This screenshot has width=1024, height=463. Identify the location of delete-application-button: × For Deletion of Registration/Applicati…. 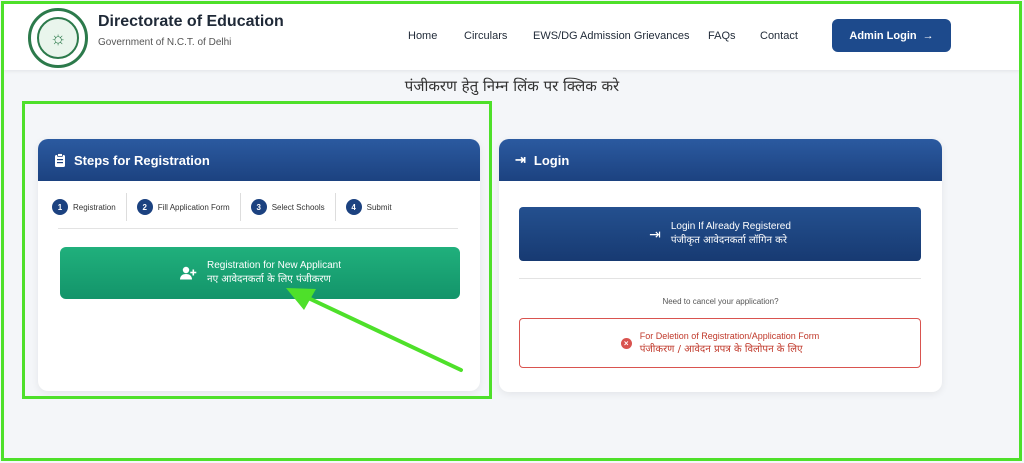
(720, 343).